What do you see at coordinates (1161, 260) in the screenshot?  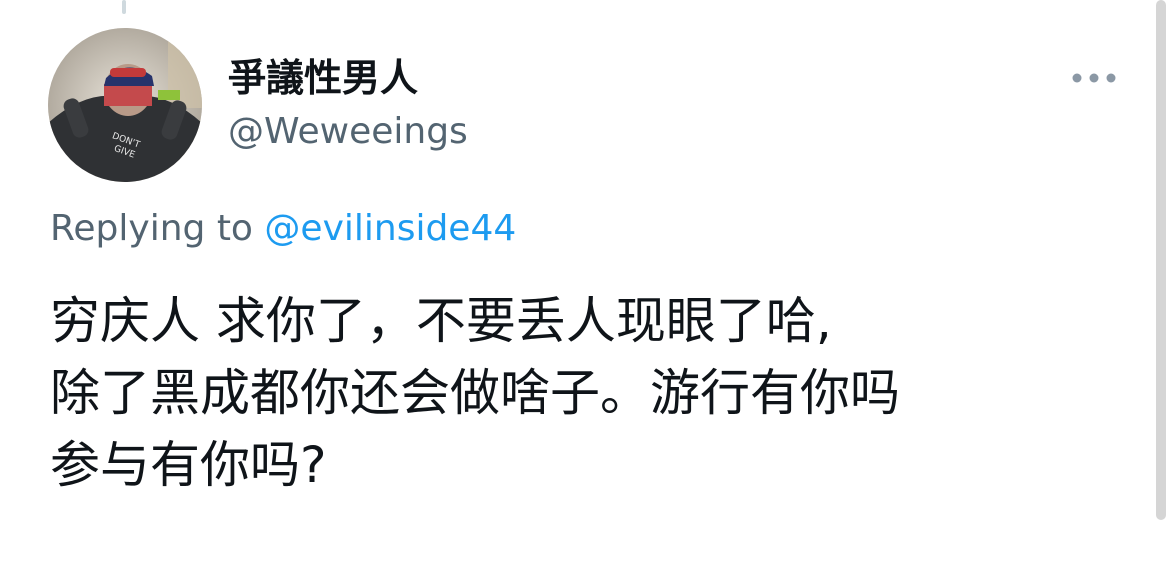 I see `scrollbar` at bounding box center [1161, 260].